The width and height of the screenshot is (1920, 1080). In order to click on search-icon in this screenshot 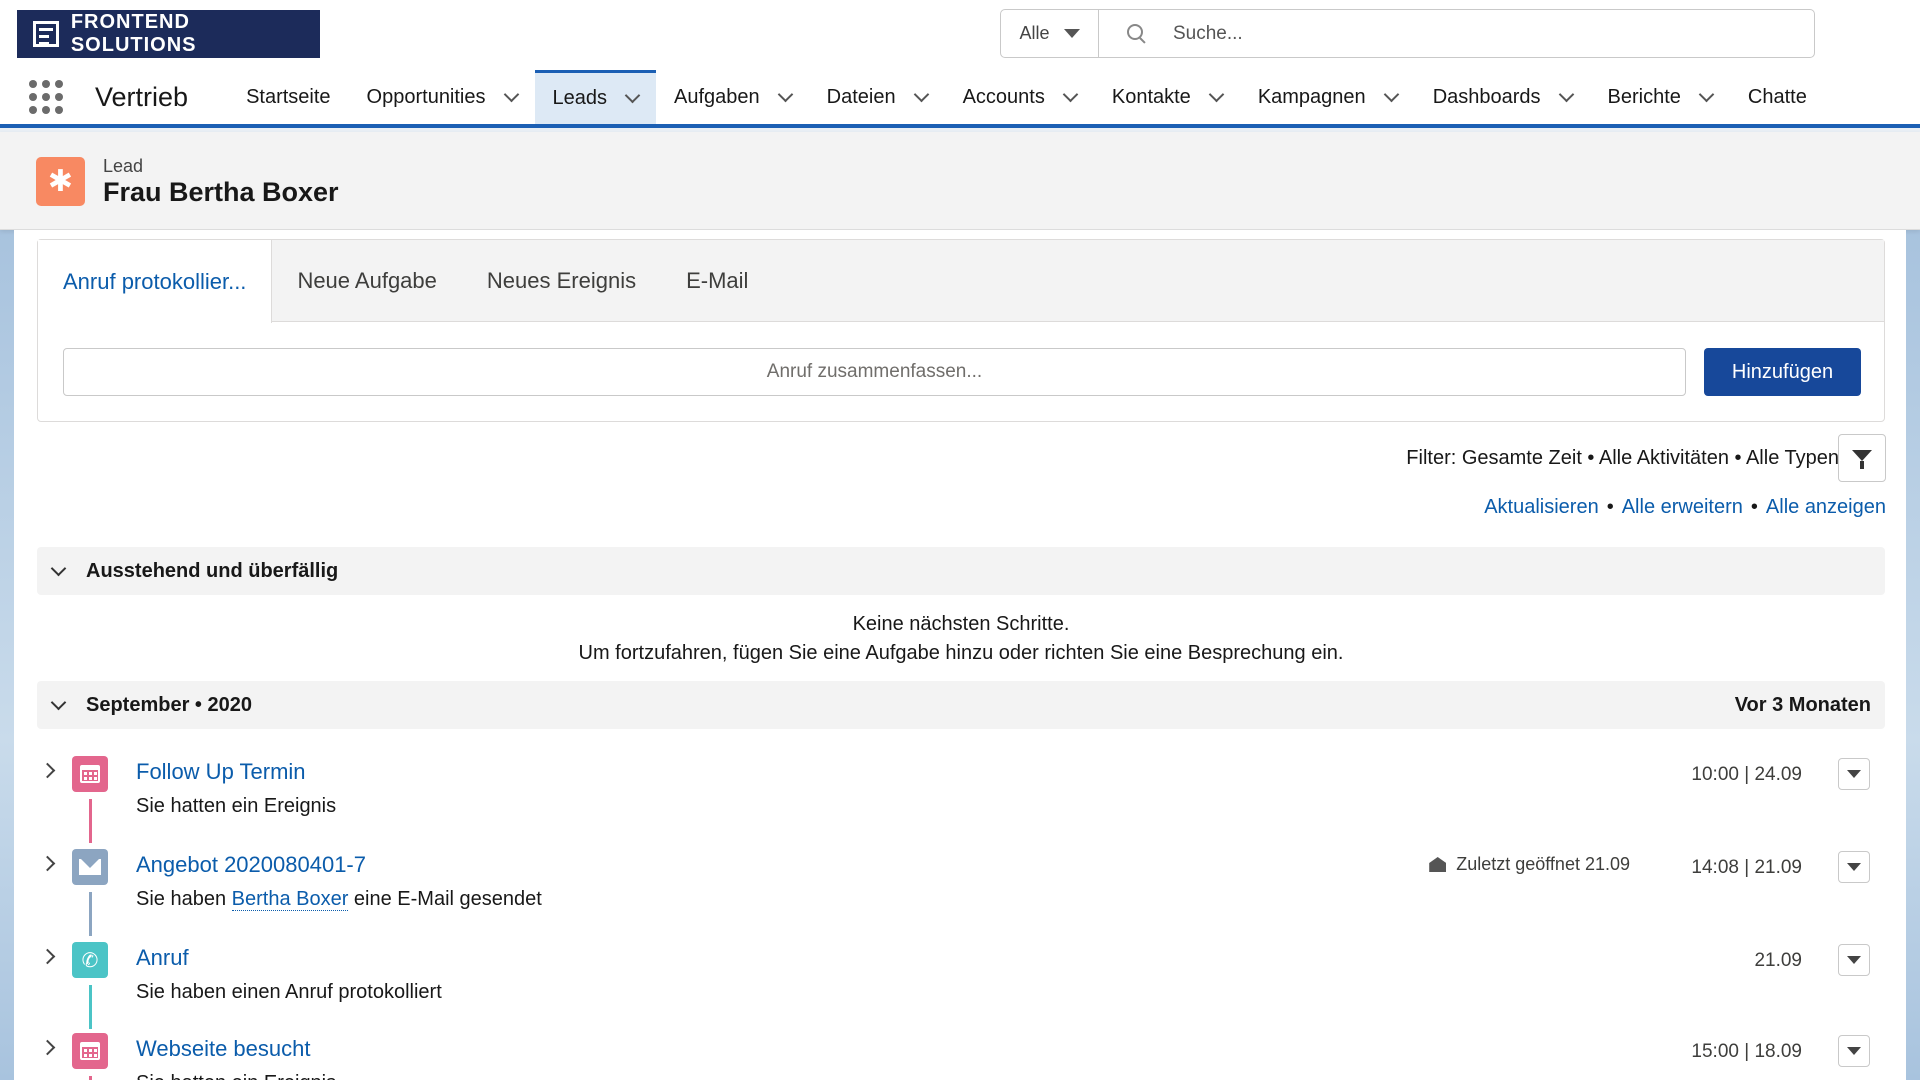, I will do `click(1137, 33)`.